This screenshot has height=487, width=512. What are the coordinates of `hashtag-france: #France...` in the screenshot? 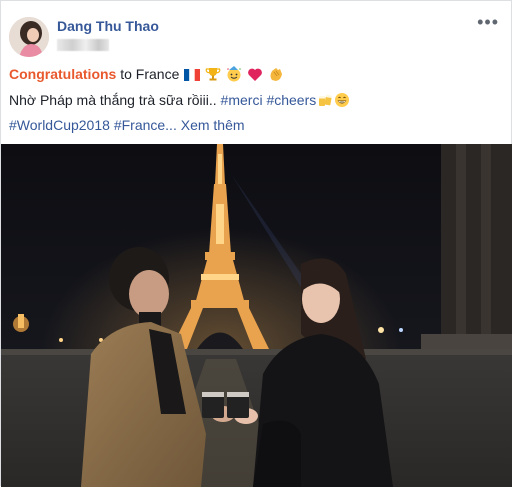 It's located at (145, 125).